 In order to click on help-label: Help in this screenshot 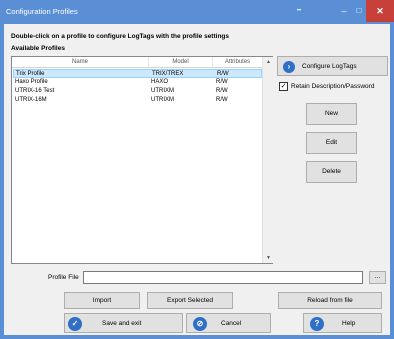, I will do `click(349, 323)`.